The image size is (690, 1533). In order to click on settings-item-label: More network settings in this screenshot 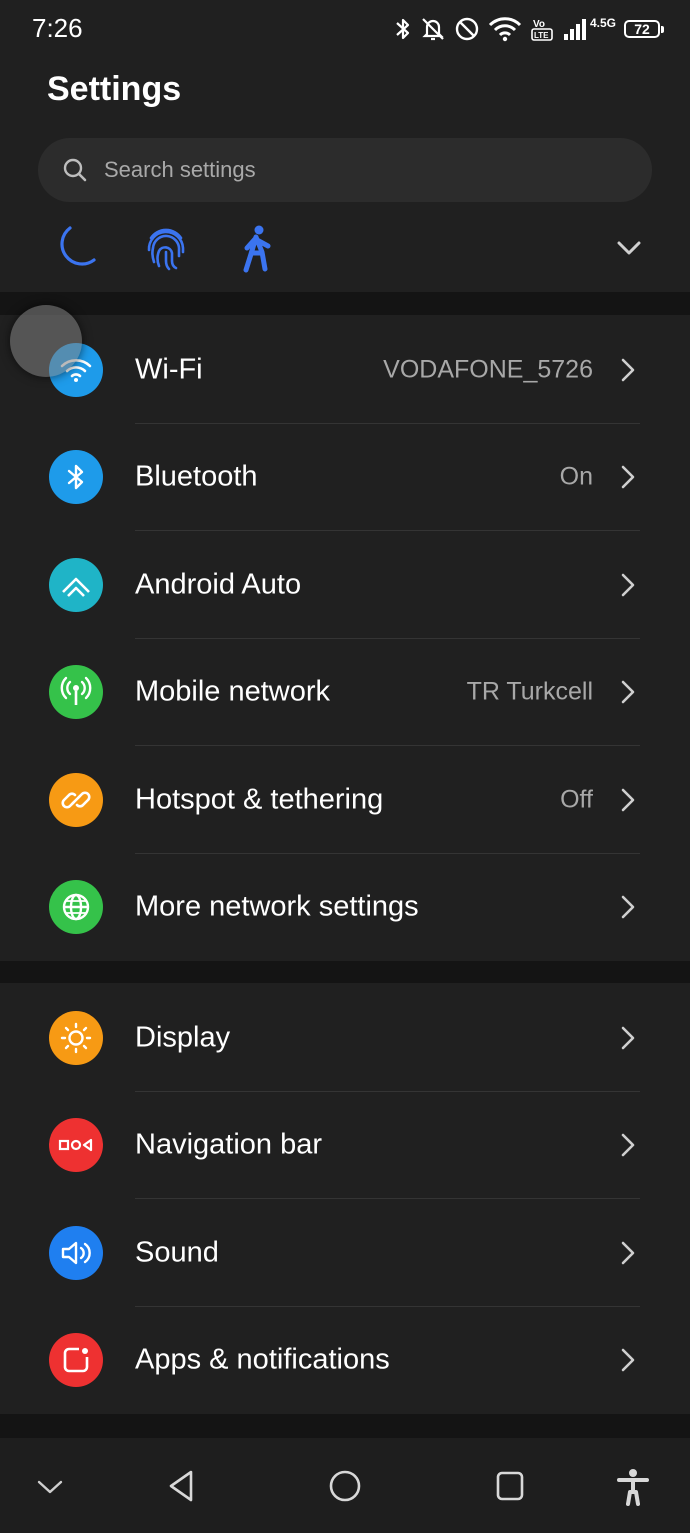, I will do `click(277, 906)`.